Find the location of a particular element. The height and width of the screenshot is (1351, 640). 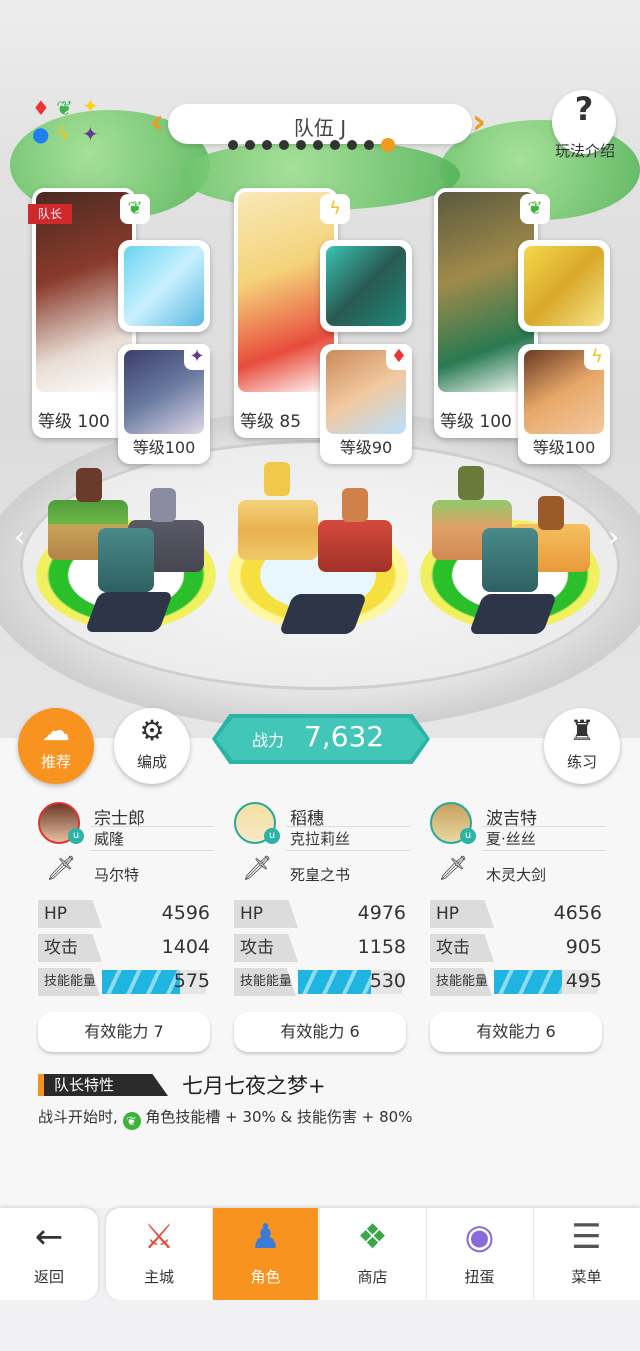

tab-character: ♟ 角色 is located at coordinates (265, 1254).